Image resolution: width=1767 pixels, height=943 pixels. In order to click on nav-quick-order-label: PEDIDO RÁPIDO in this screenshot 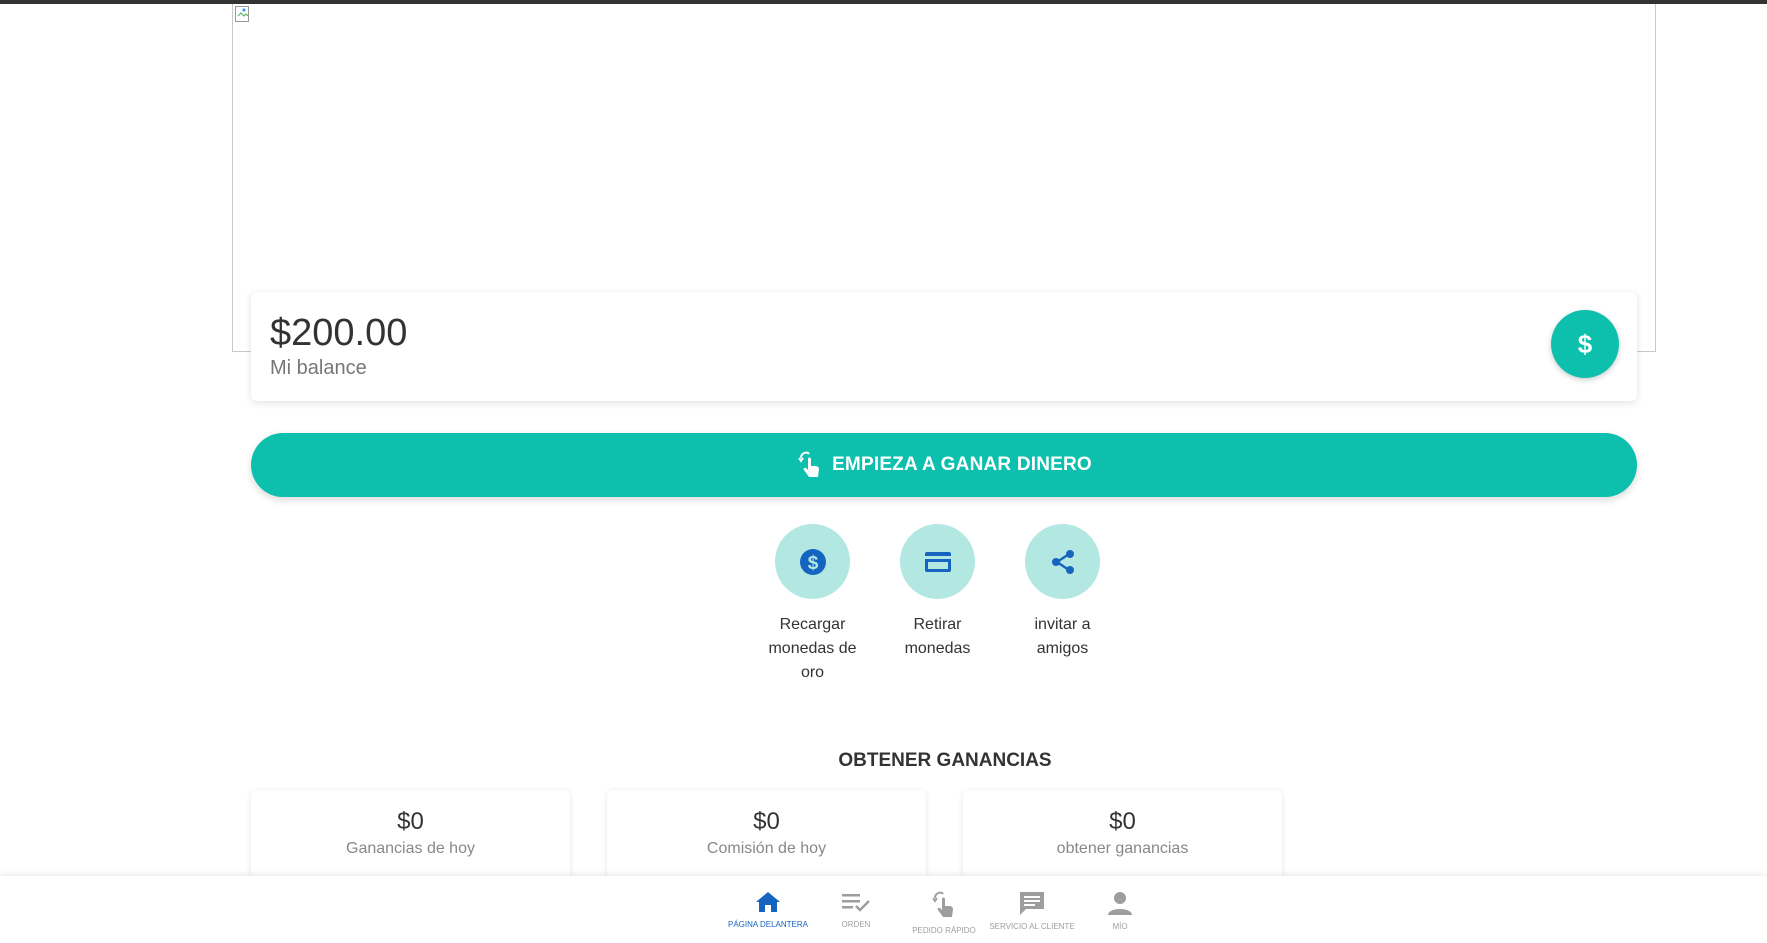, I will do `click(944, 930)`.